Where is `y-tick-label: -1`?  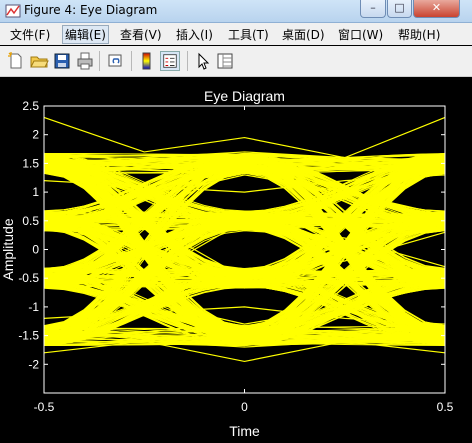 y-tick-label: -1 is located at coordinates (33, 307).